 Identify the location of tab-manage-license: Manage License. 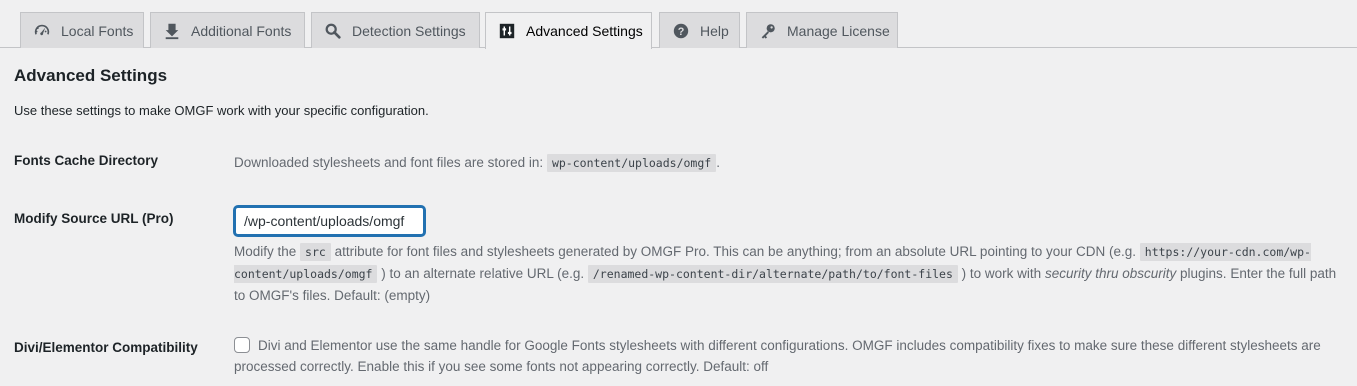
(822, 30).